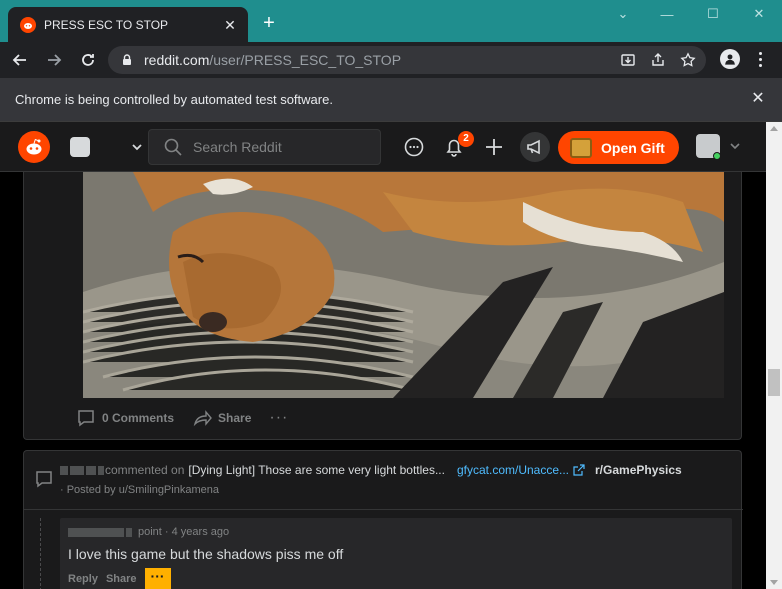  I want to click on minimize-button: —, so click(667, 14).